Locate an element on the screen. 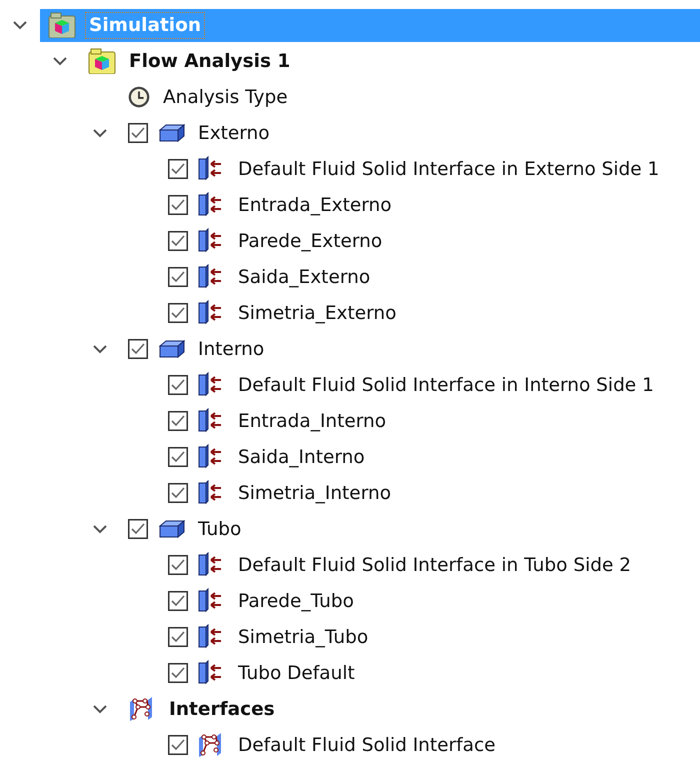 The width and height of the screenshot is (700, 761). tree-item-label: Tubo Default is located at coordinates (296, 673).